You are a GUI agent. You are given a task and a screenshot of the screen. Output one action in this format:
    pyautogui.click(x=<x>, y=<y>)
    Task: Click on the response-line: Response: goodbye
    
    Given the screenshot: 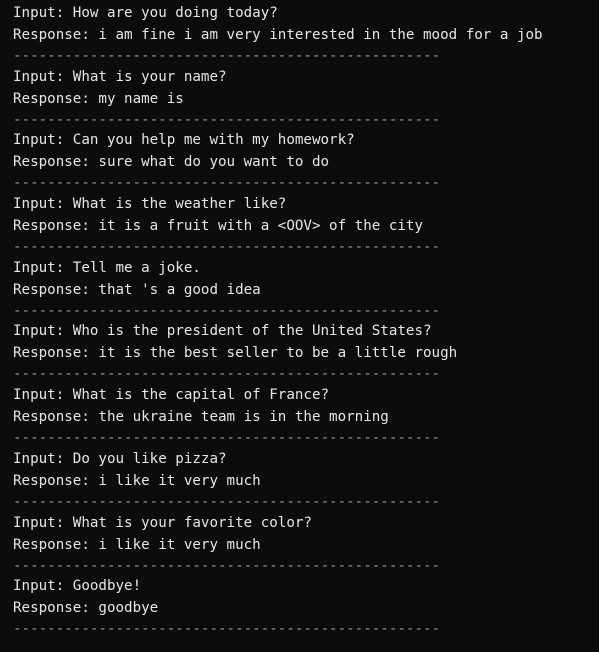 What is the action you would take?
    pyautogui.click(x=86, y=607)
    